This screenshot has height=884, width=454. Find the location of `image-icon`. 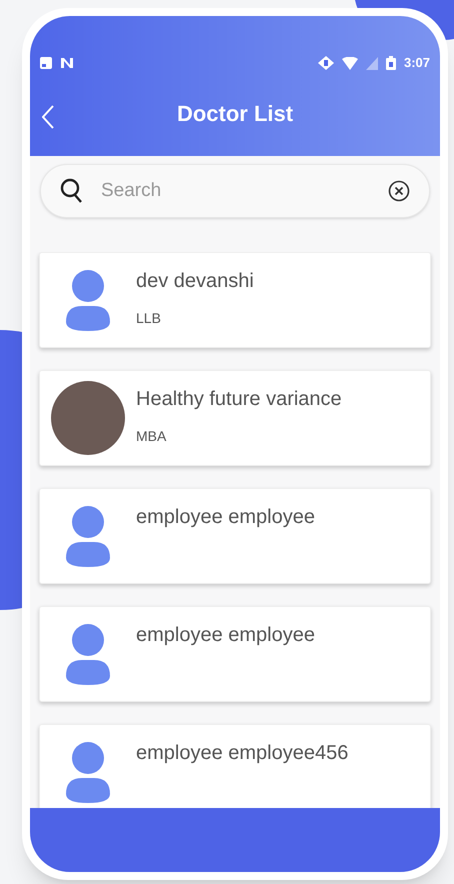

image-icon is located at coordinates (46, 63).